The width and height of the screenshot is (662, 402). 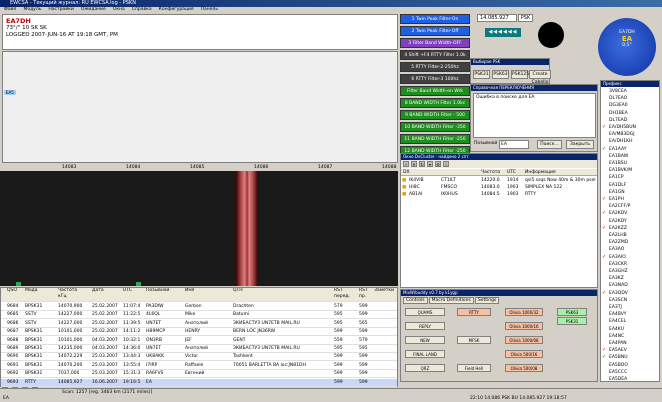 I want to click on prefix-item: EA2KDV ✓, so click(x=630, y=213).